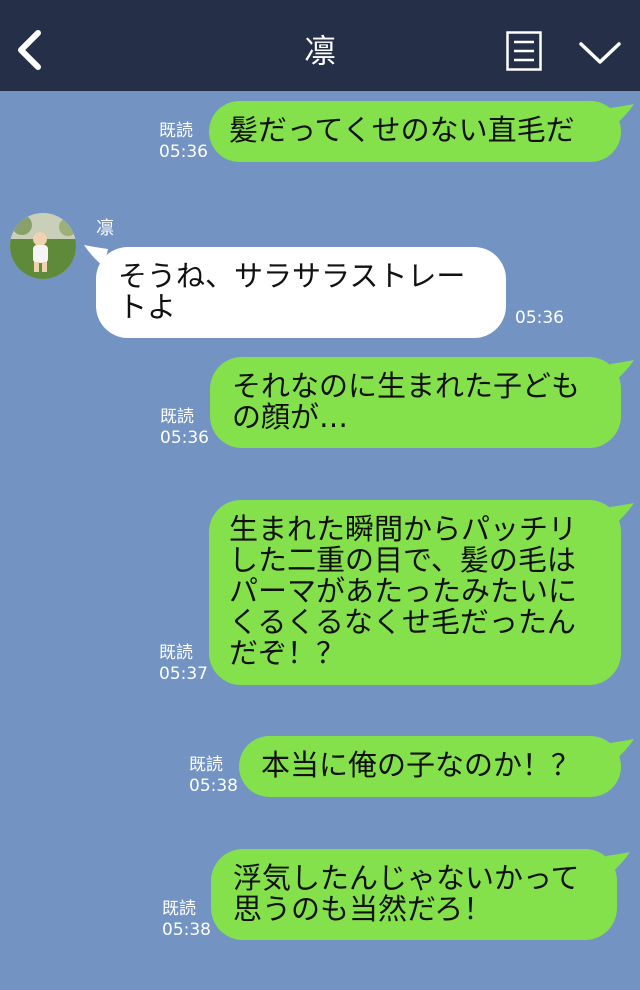 Image resolution: width=640 pixels, height=990 pixels. What do you see at coordinates (524, 51) in the screenshot?
I see `list-icon` at bounding box center [524, 51].